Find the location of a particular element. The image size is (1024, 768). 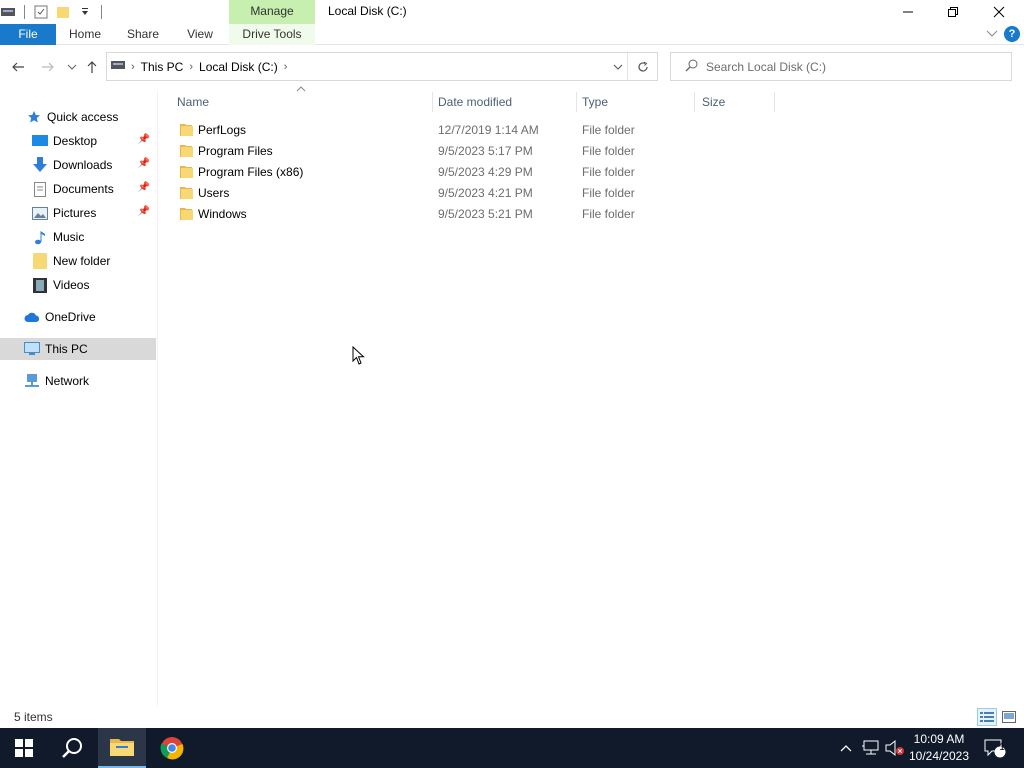

refresh-button is located at coordinates (642, 66).